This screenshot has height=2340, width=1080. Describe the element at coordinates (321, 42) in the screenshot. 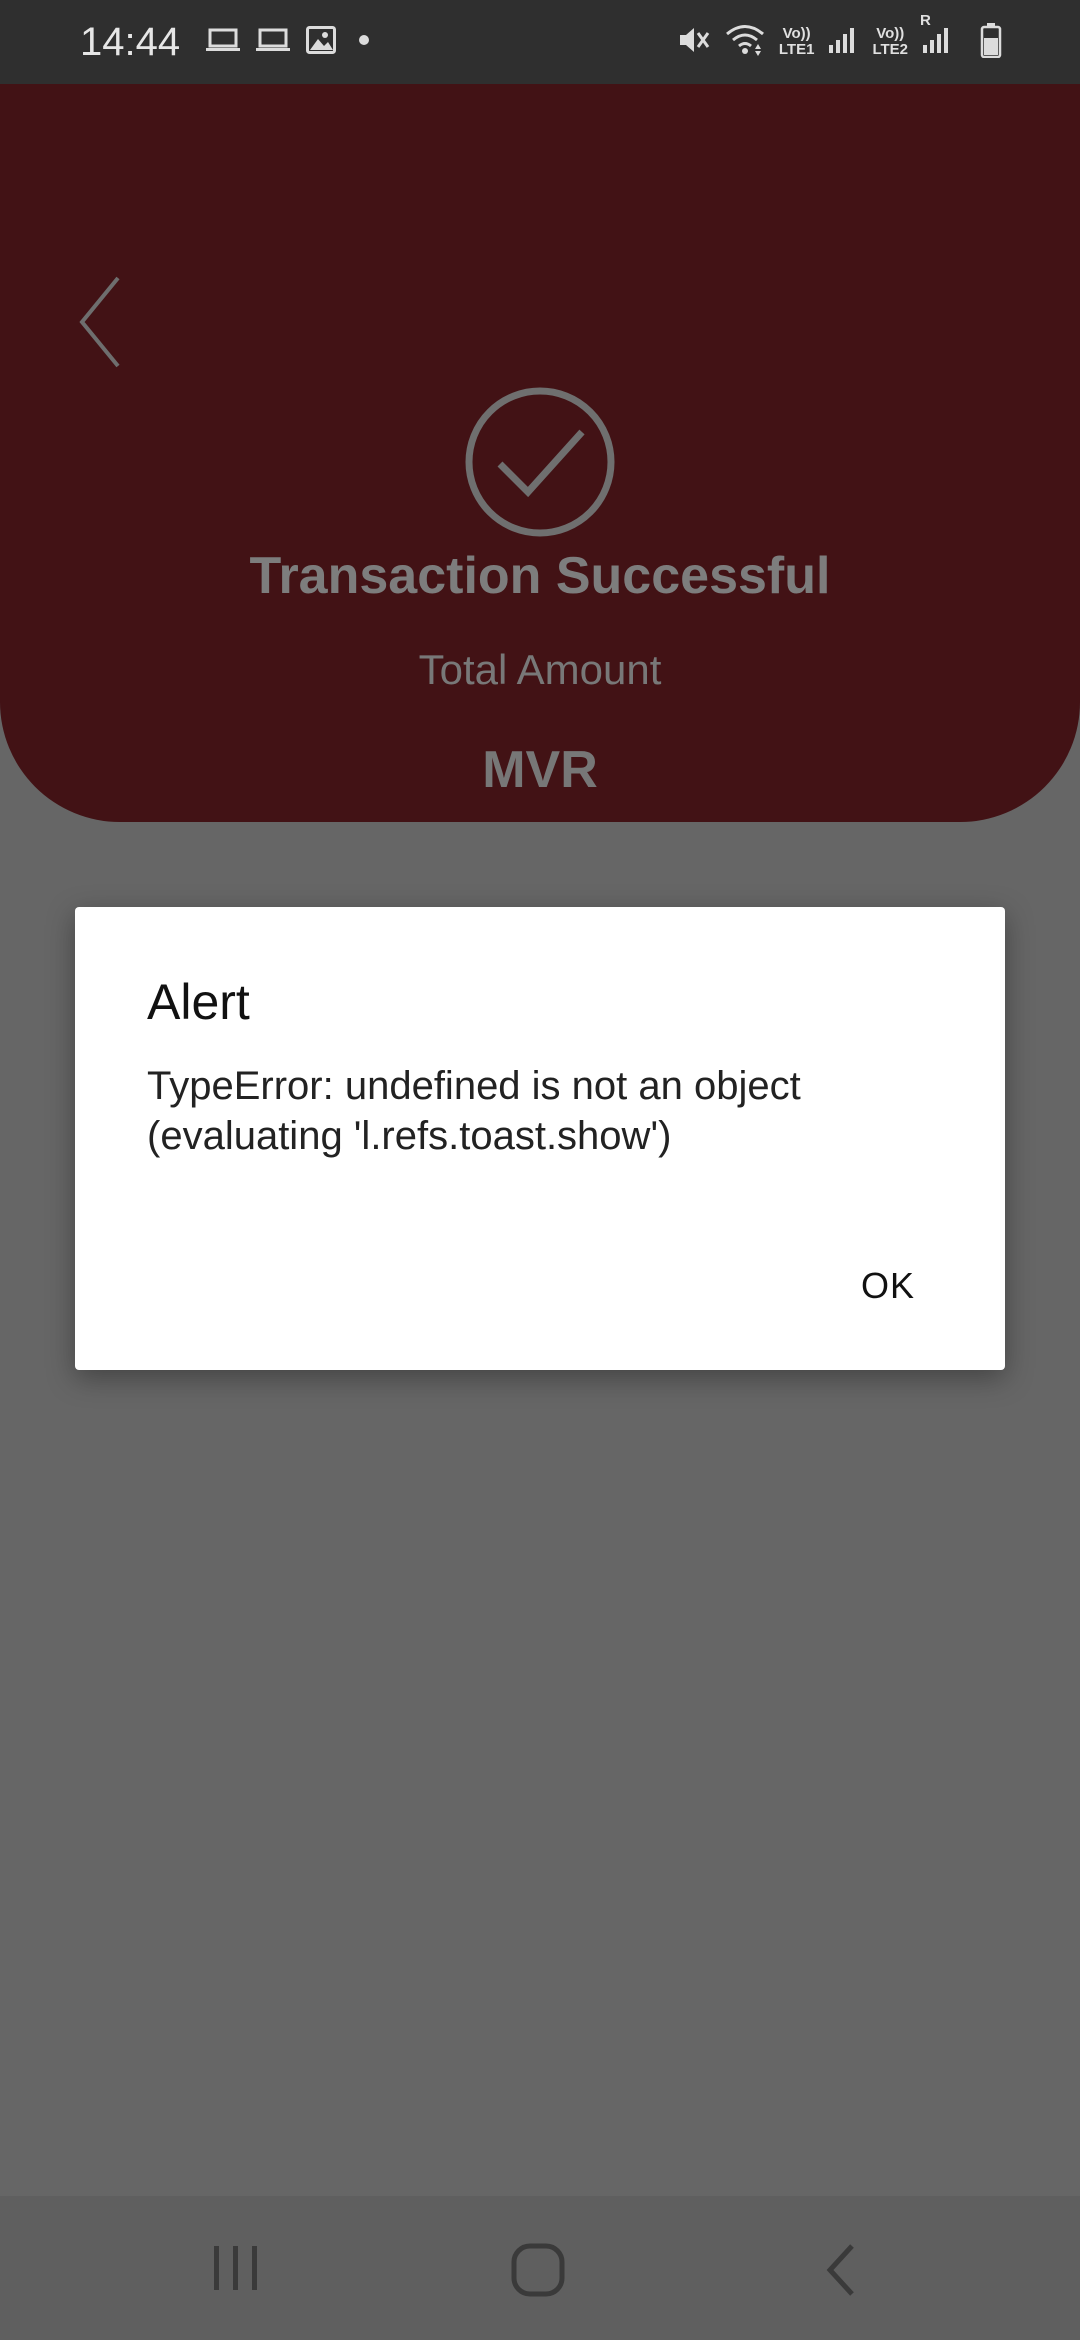

I see `image-icon` at that location.